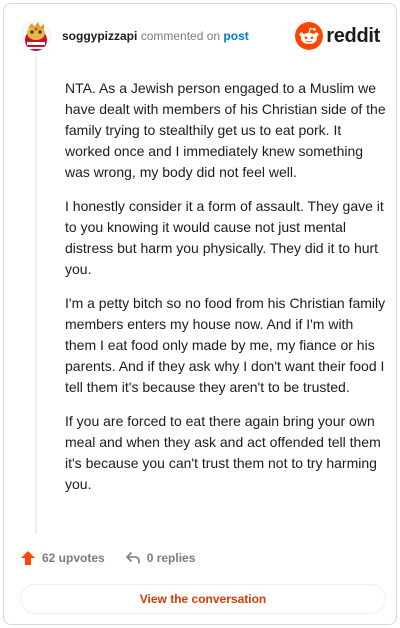 Image resolution: width=400 pixels, height=628 pixels. Describe the element at coordinates (36, 295) in the screenshot. I see `thread-line` at that location.